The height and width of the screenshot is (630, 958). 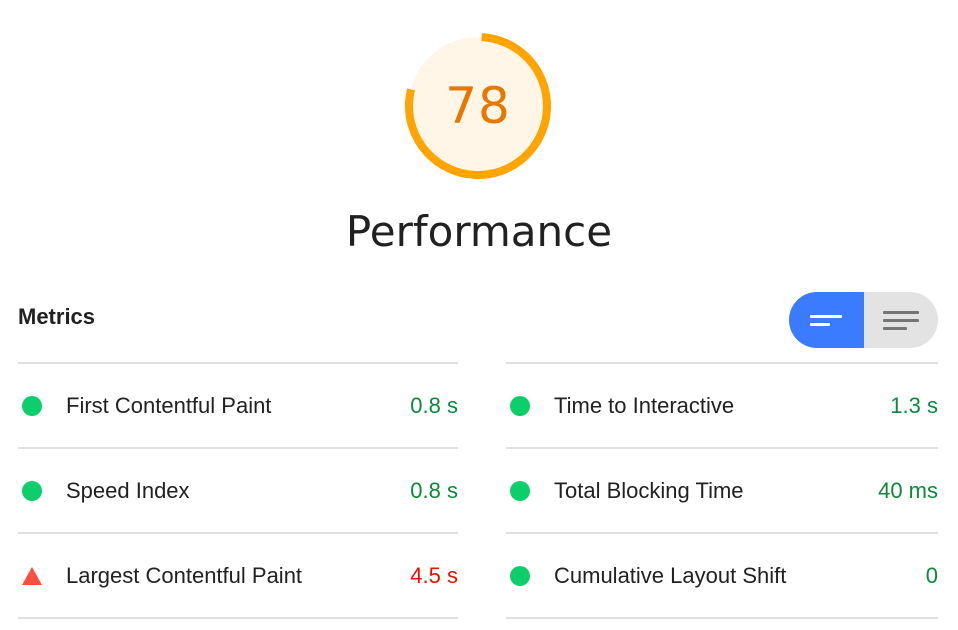 I want to click on metric-row-speed-index: Speed Index 0.8 s, so click(x=238, y=489).